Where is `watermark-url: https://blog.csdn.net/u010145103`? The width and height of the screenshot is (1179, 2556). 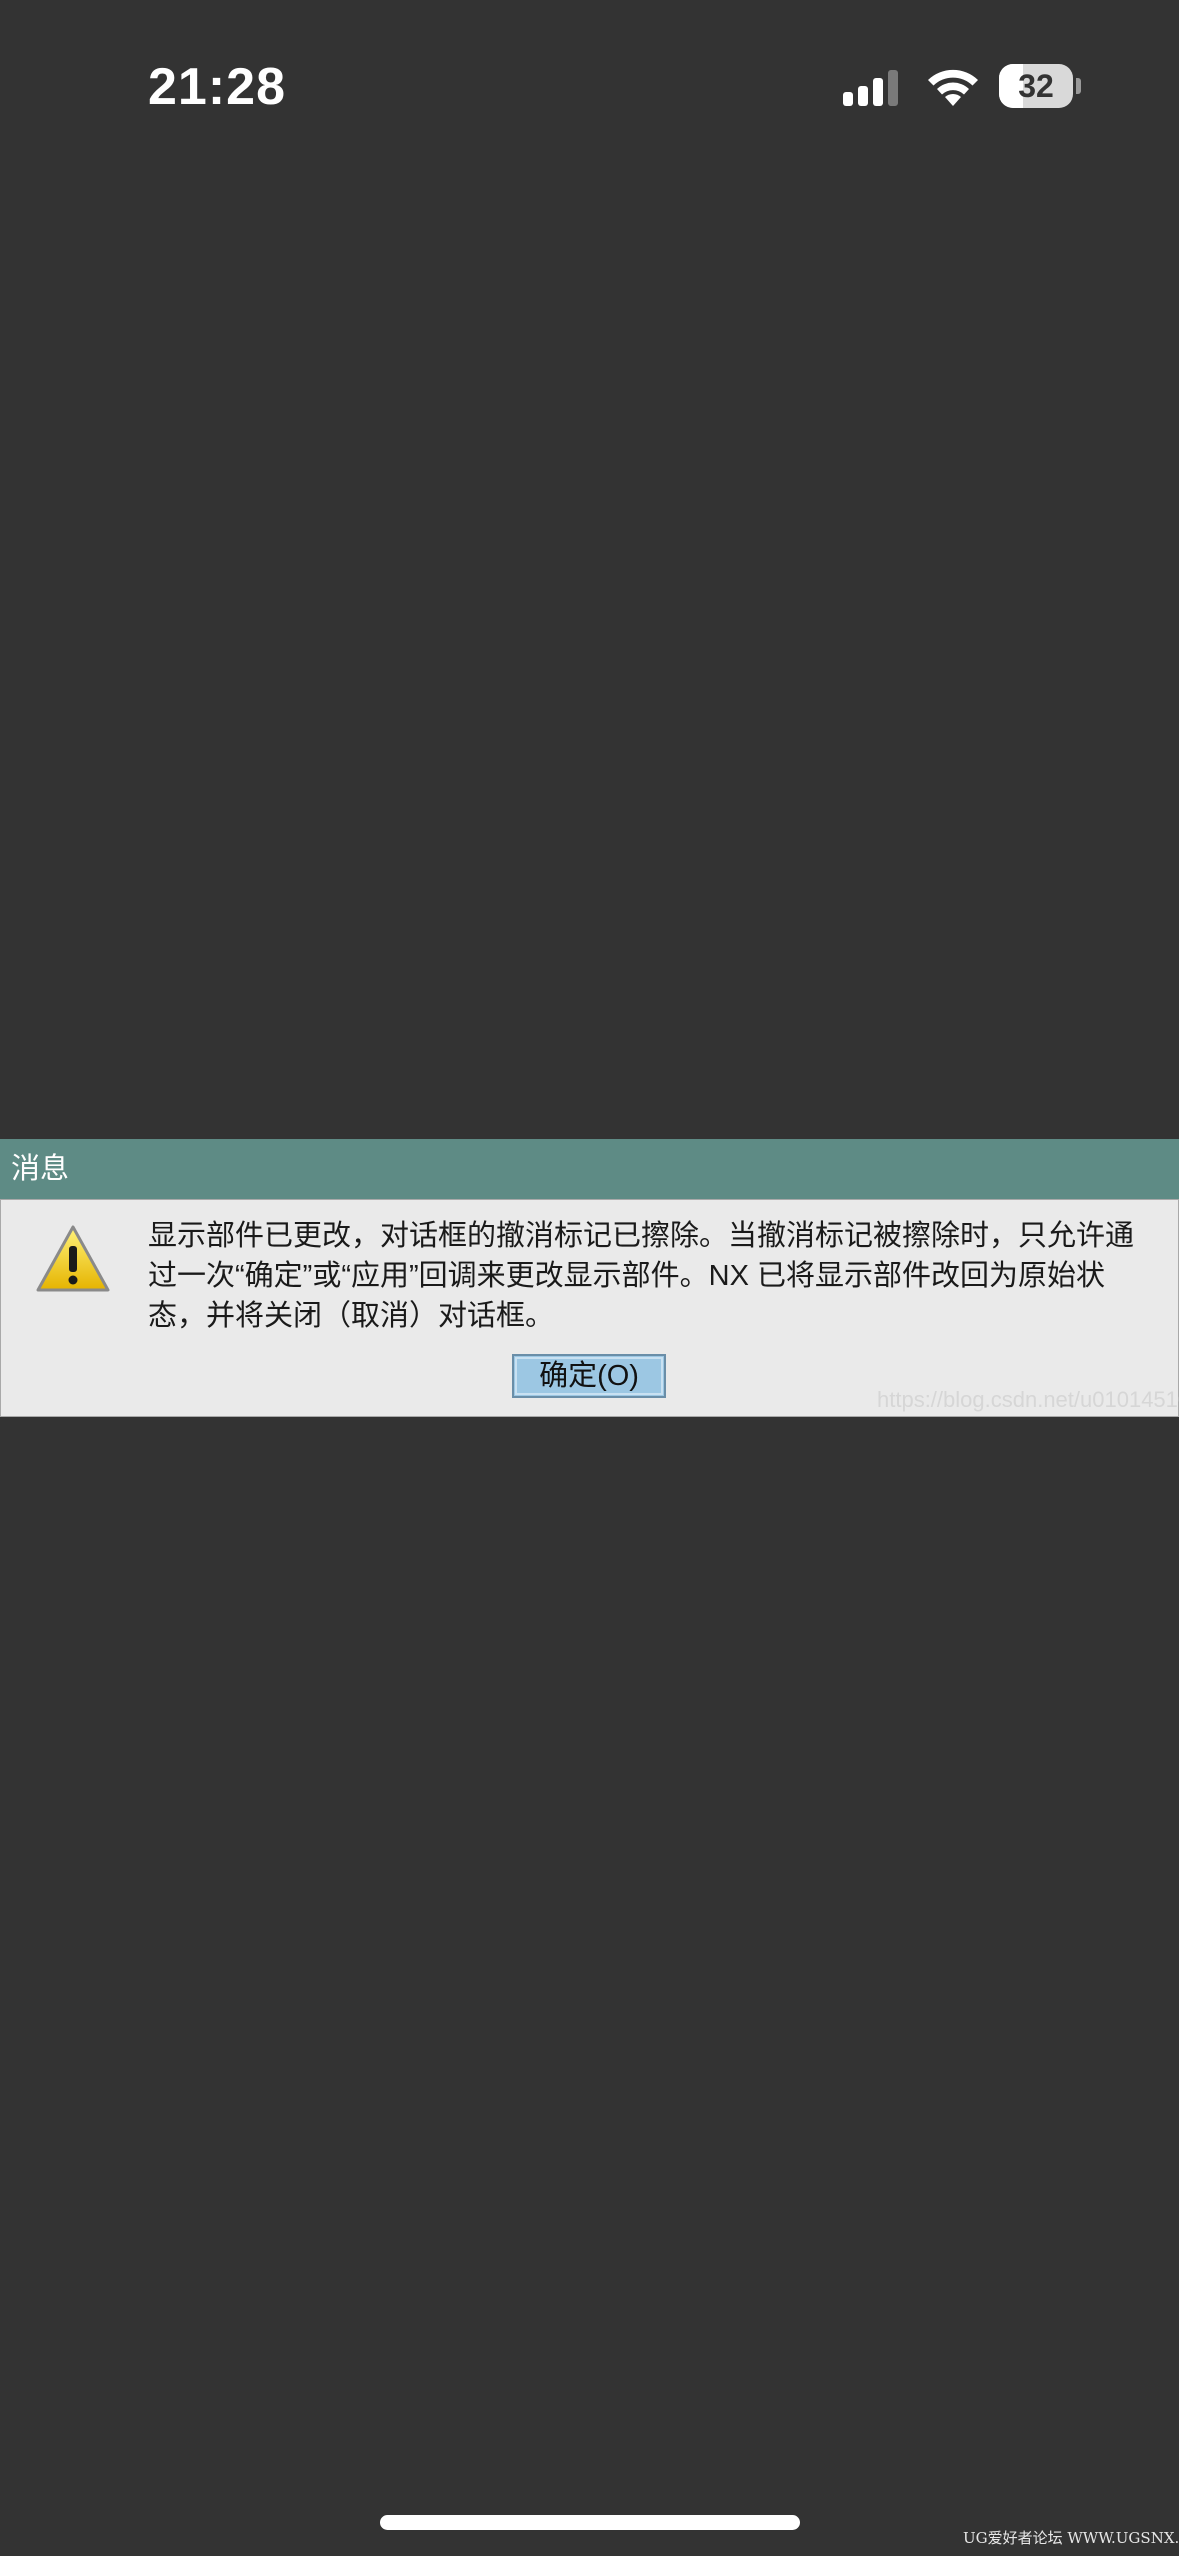
watermark-url: https://blog.csdn.net/u010145103 is located at coordinates (1028, 1399).